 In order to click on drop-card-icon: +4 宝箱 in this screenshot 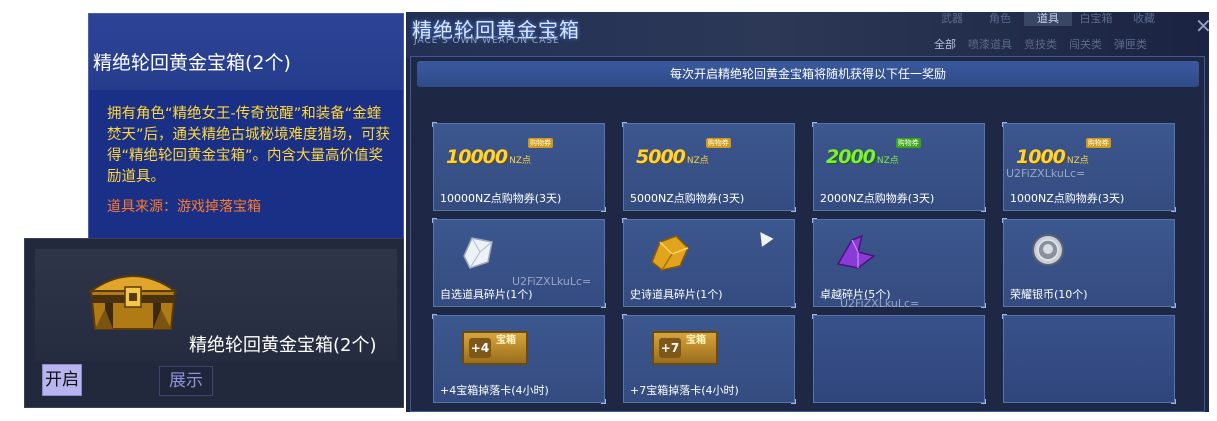, I will do `click(495, 348)`.